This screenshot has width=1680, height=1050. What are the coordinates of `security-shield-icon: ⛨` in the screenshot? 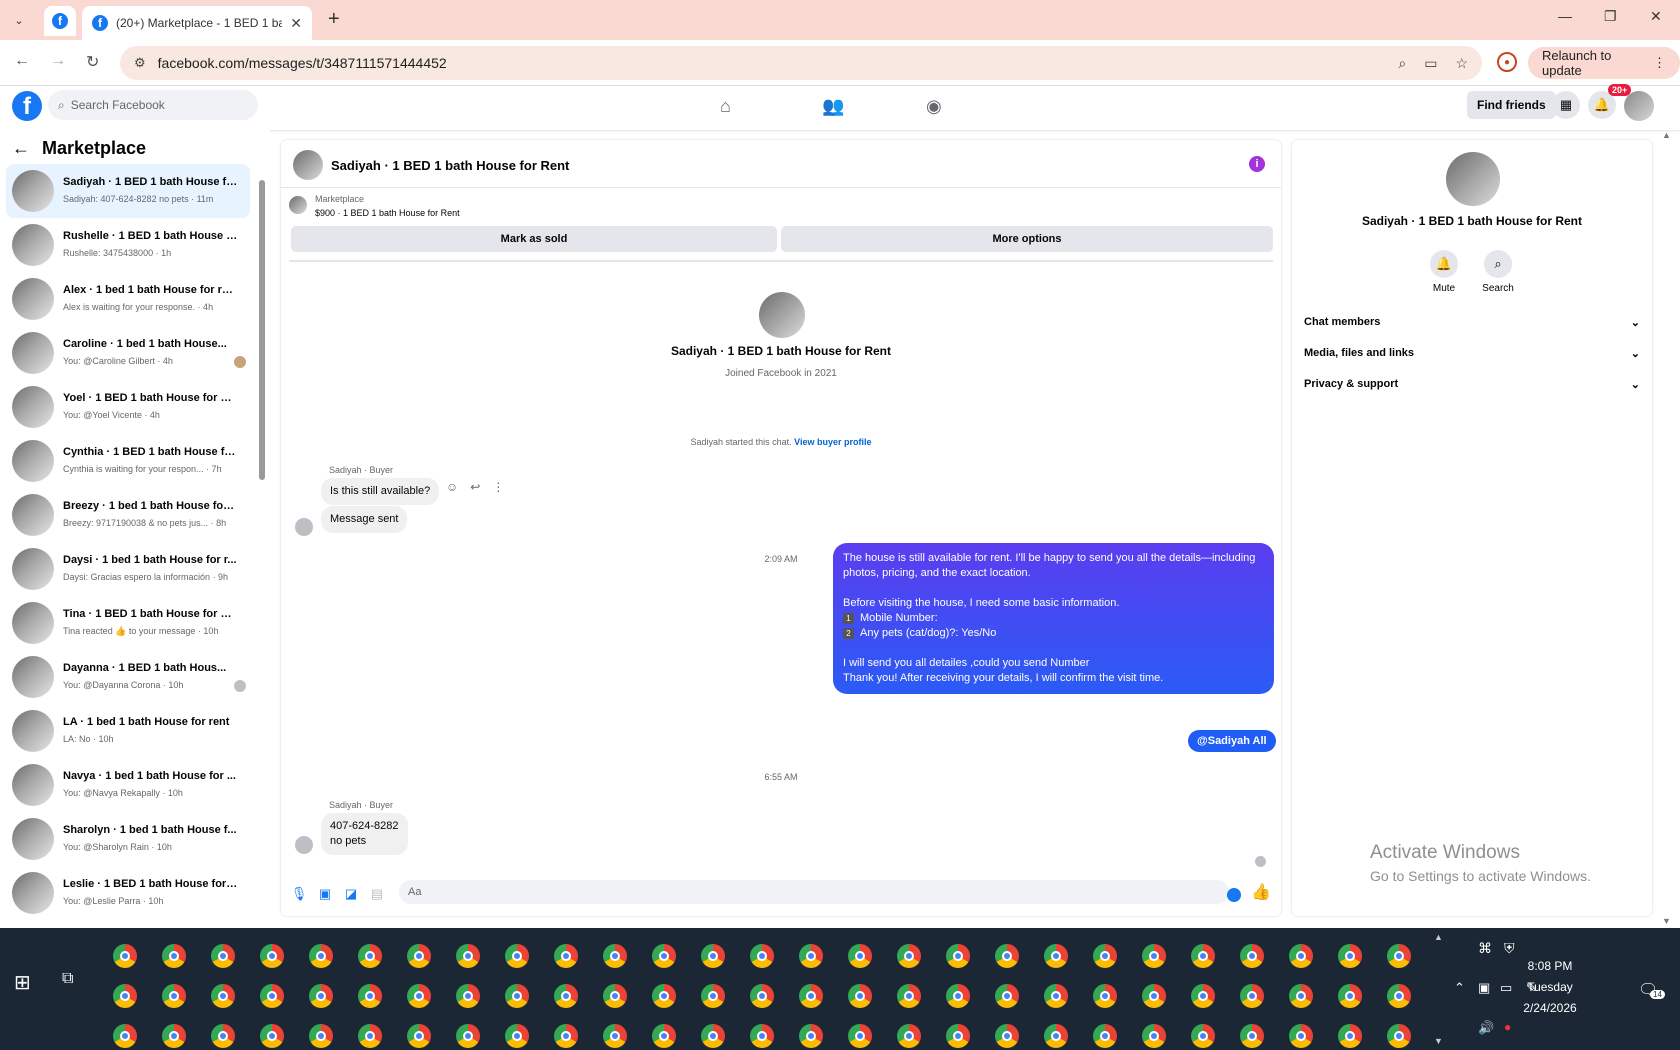 It's located at (1509, 948).